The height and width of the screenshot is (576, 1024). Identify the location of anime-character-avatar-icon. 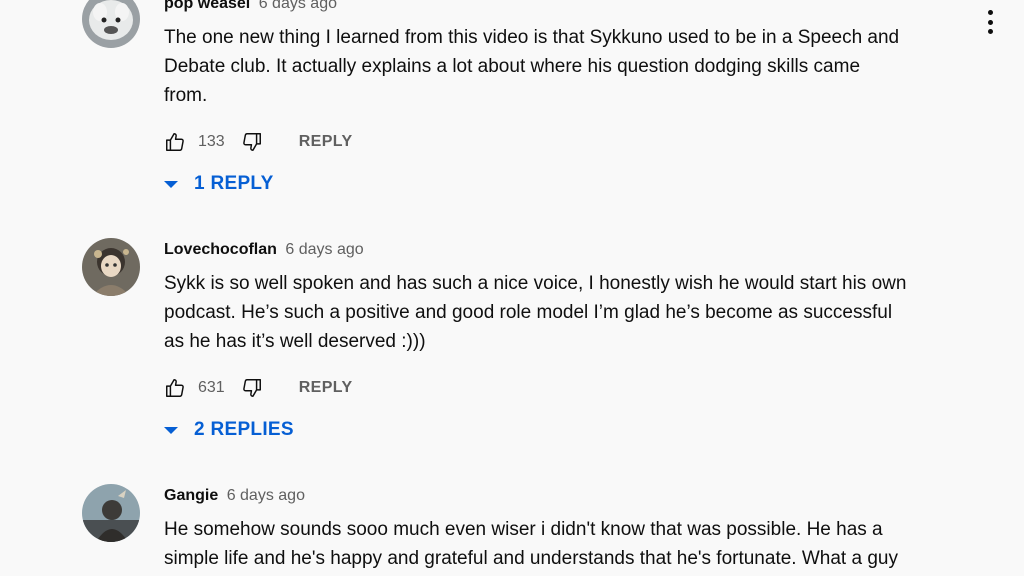
(111, 267).